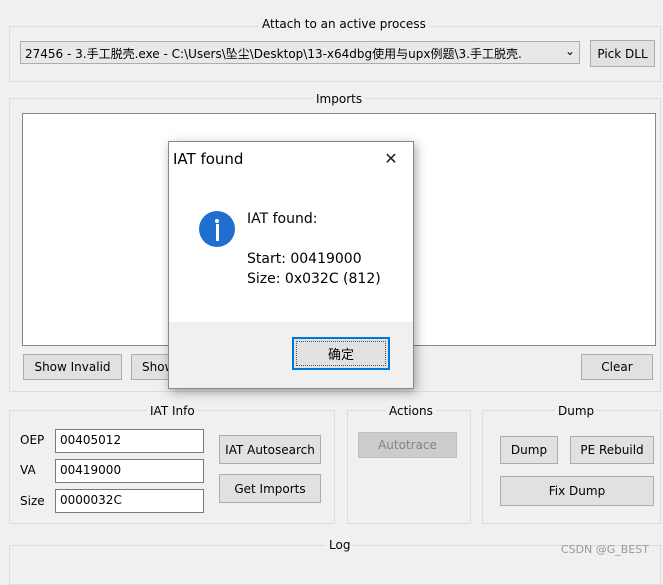  What do you see at coordinates (604, 549) in the screenshot?
I see `watermark: CSDN @G_BEST` at bounding box center [604, 549].